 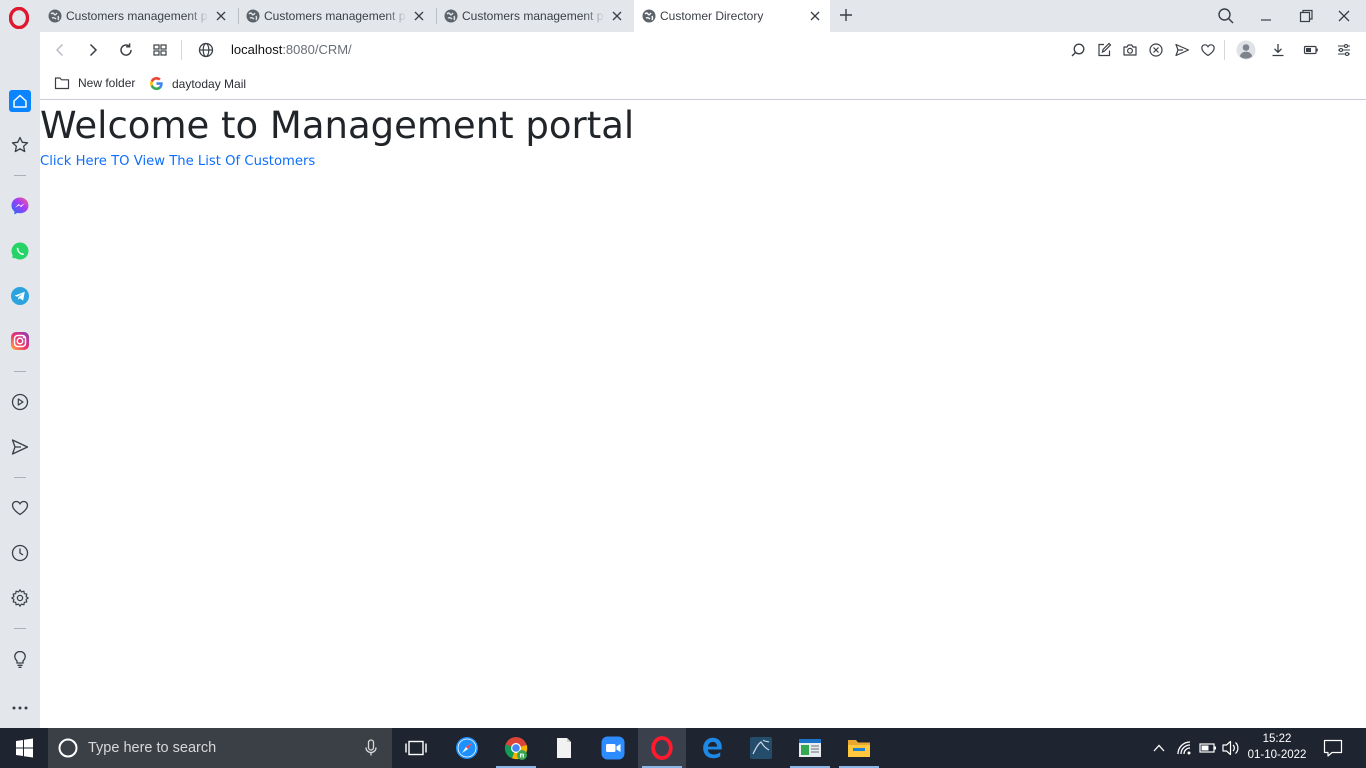 What do you see at coordinates (20, 145) in the screenshot?
I see `speed-dial-icon` at bounding box center [20, 145].